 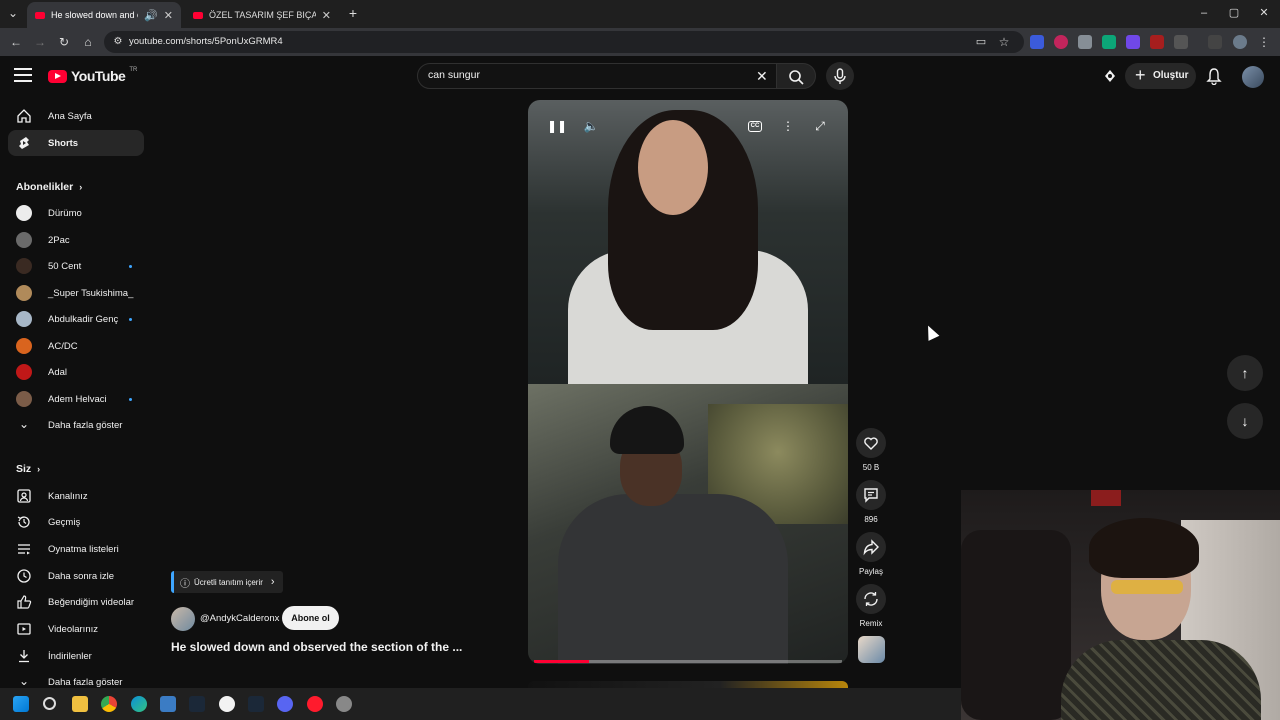 What do you see at coordinates (83, 549) in the screenshot?
I see `sidebar-item-label: Oynatma listeleri` at bounding box center [83, 549].